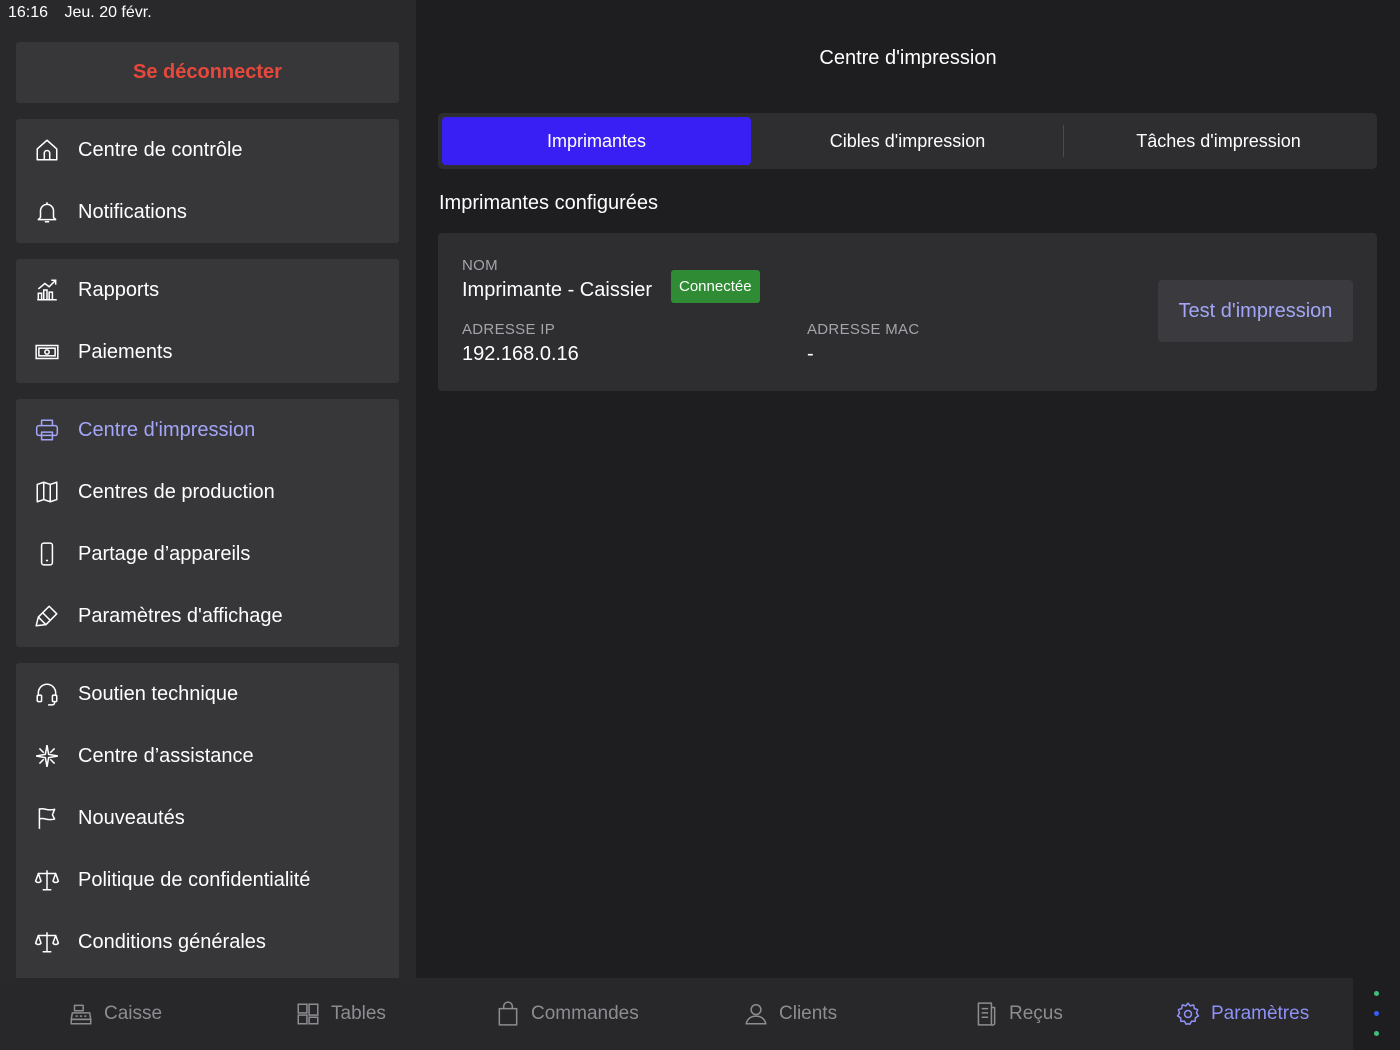 This screenshot has width=1400, height=1050. I want to click on status-date: Jeu. 20 févr., so click(108, 12).